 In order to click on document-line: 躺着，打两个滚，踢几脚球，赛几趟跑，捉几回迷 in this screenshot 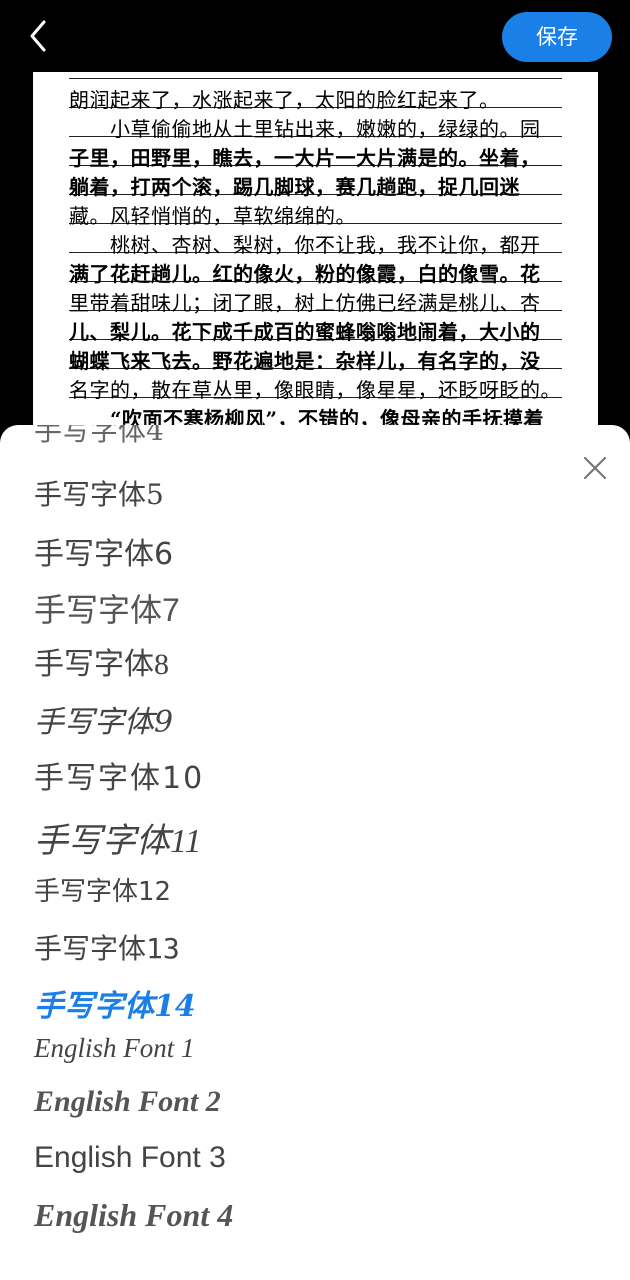, I will do `click(294, 187)`.